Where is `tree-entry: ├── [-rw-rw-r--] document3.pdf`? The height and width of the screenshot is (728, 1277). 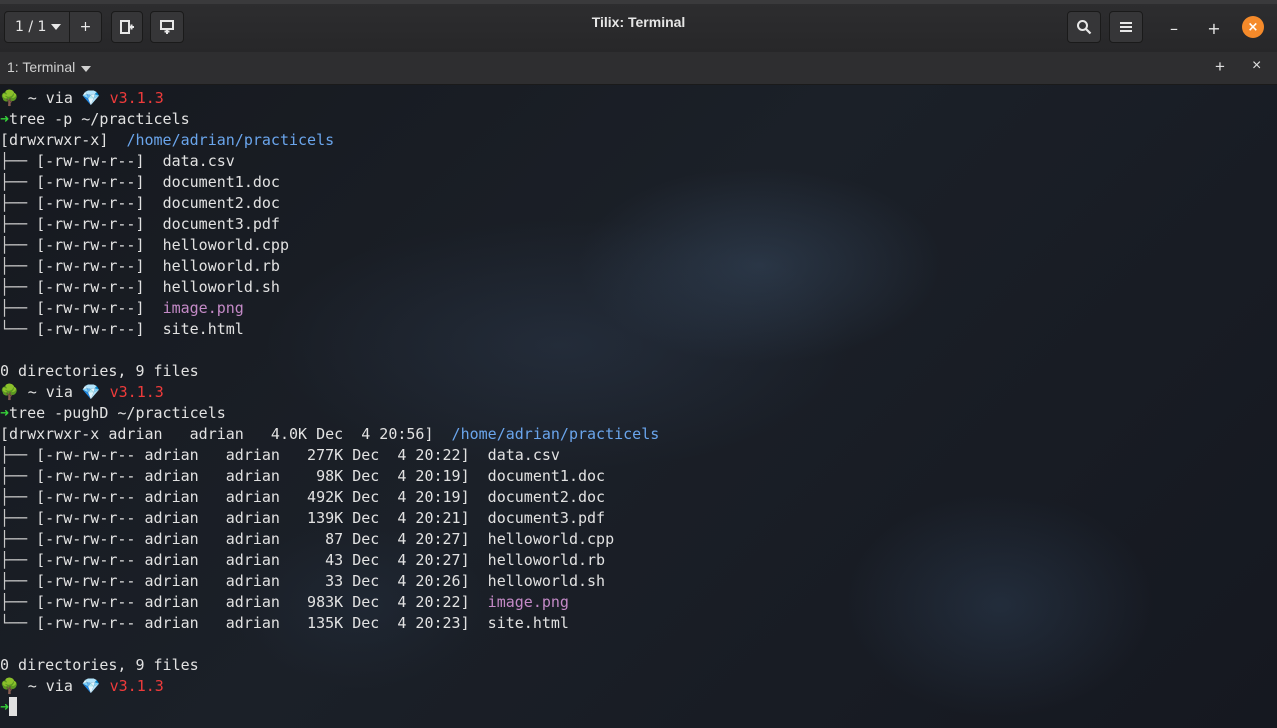
tree-entry: ├── [-rw-rw-r--] document3.pdf is located at coordinates (329, 224).